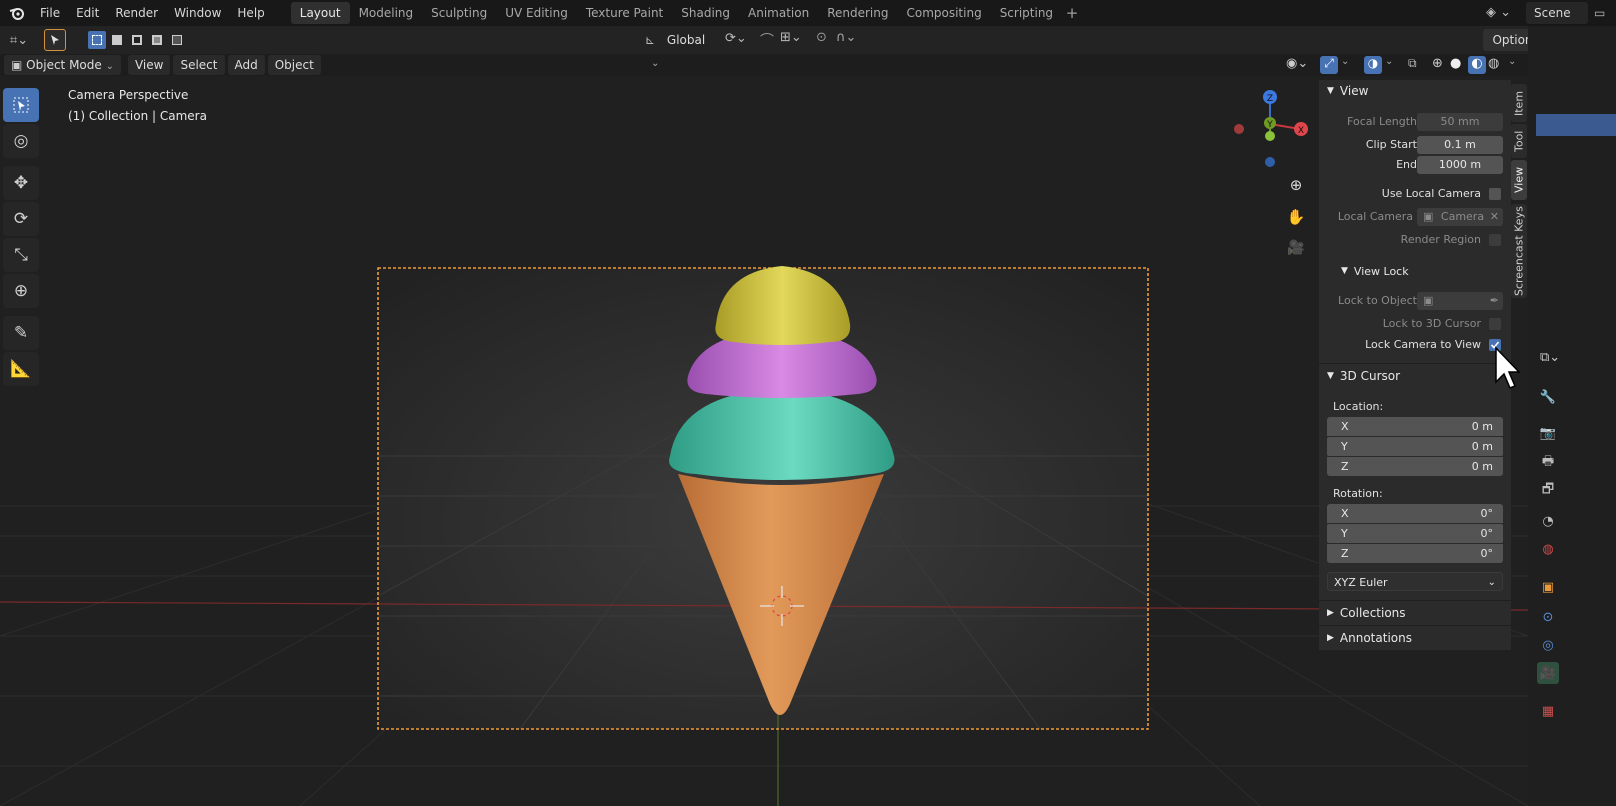  Describe the element at coordinates (19, 40) in the screenshot. I see `editor-type-icon: ⌗⌄` at that location.